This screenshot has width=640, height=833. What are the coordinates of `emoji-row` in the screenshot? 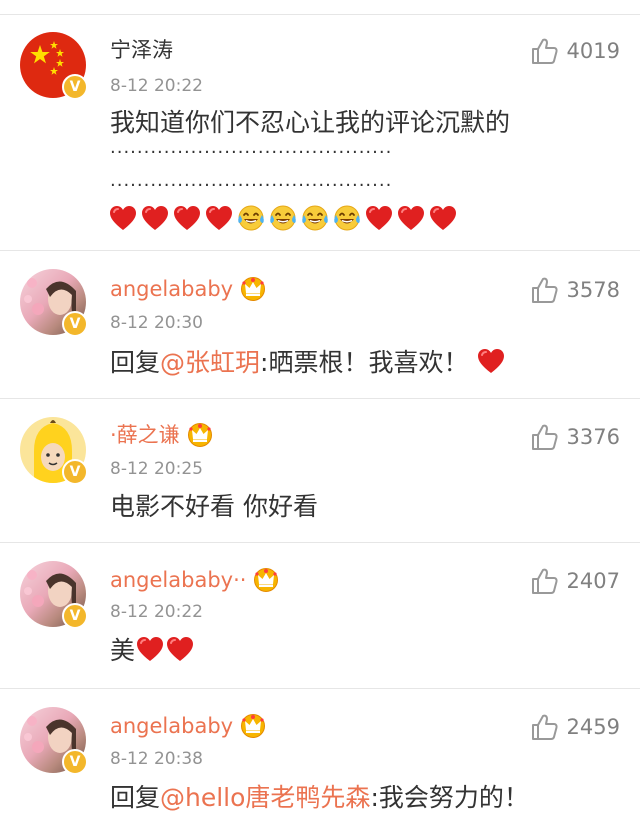 It's located at (284, 218).